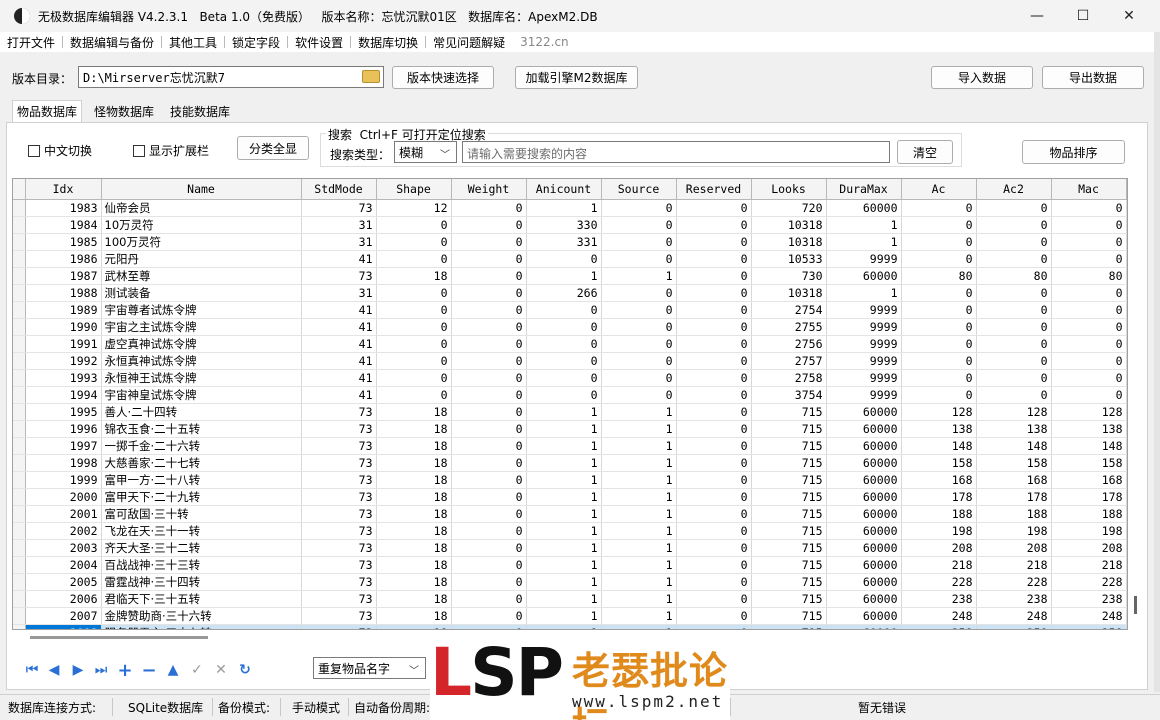 The width and height of the screenshot is (1160, 720). What do you see at coordinates (789, 395) in the screenshot?
I see `cell-looks: 3754` at bounding box center [789, 395].